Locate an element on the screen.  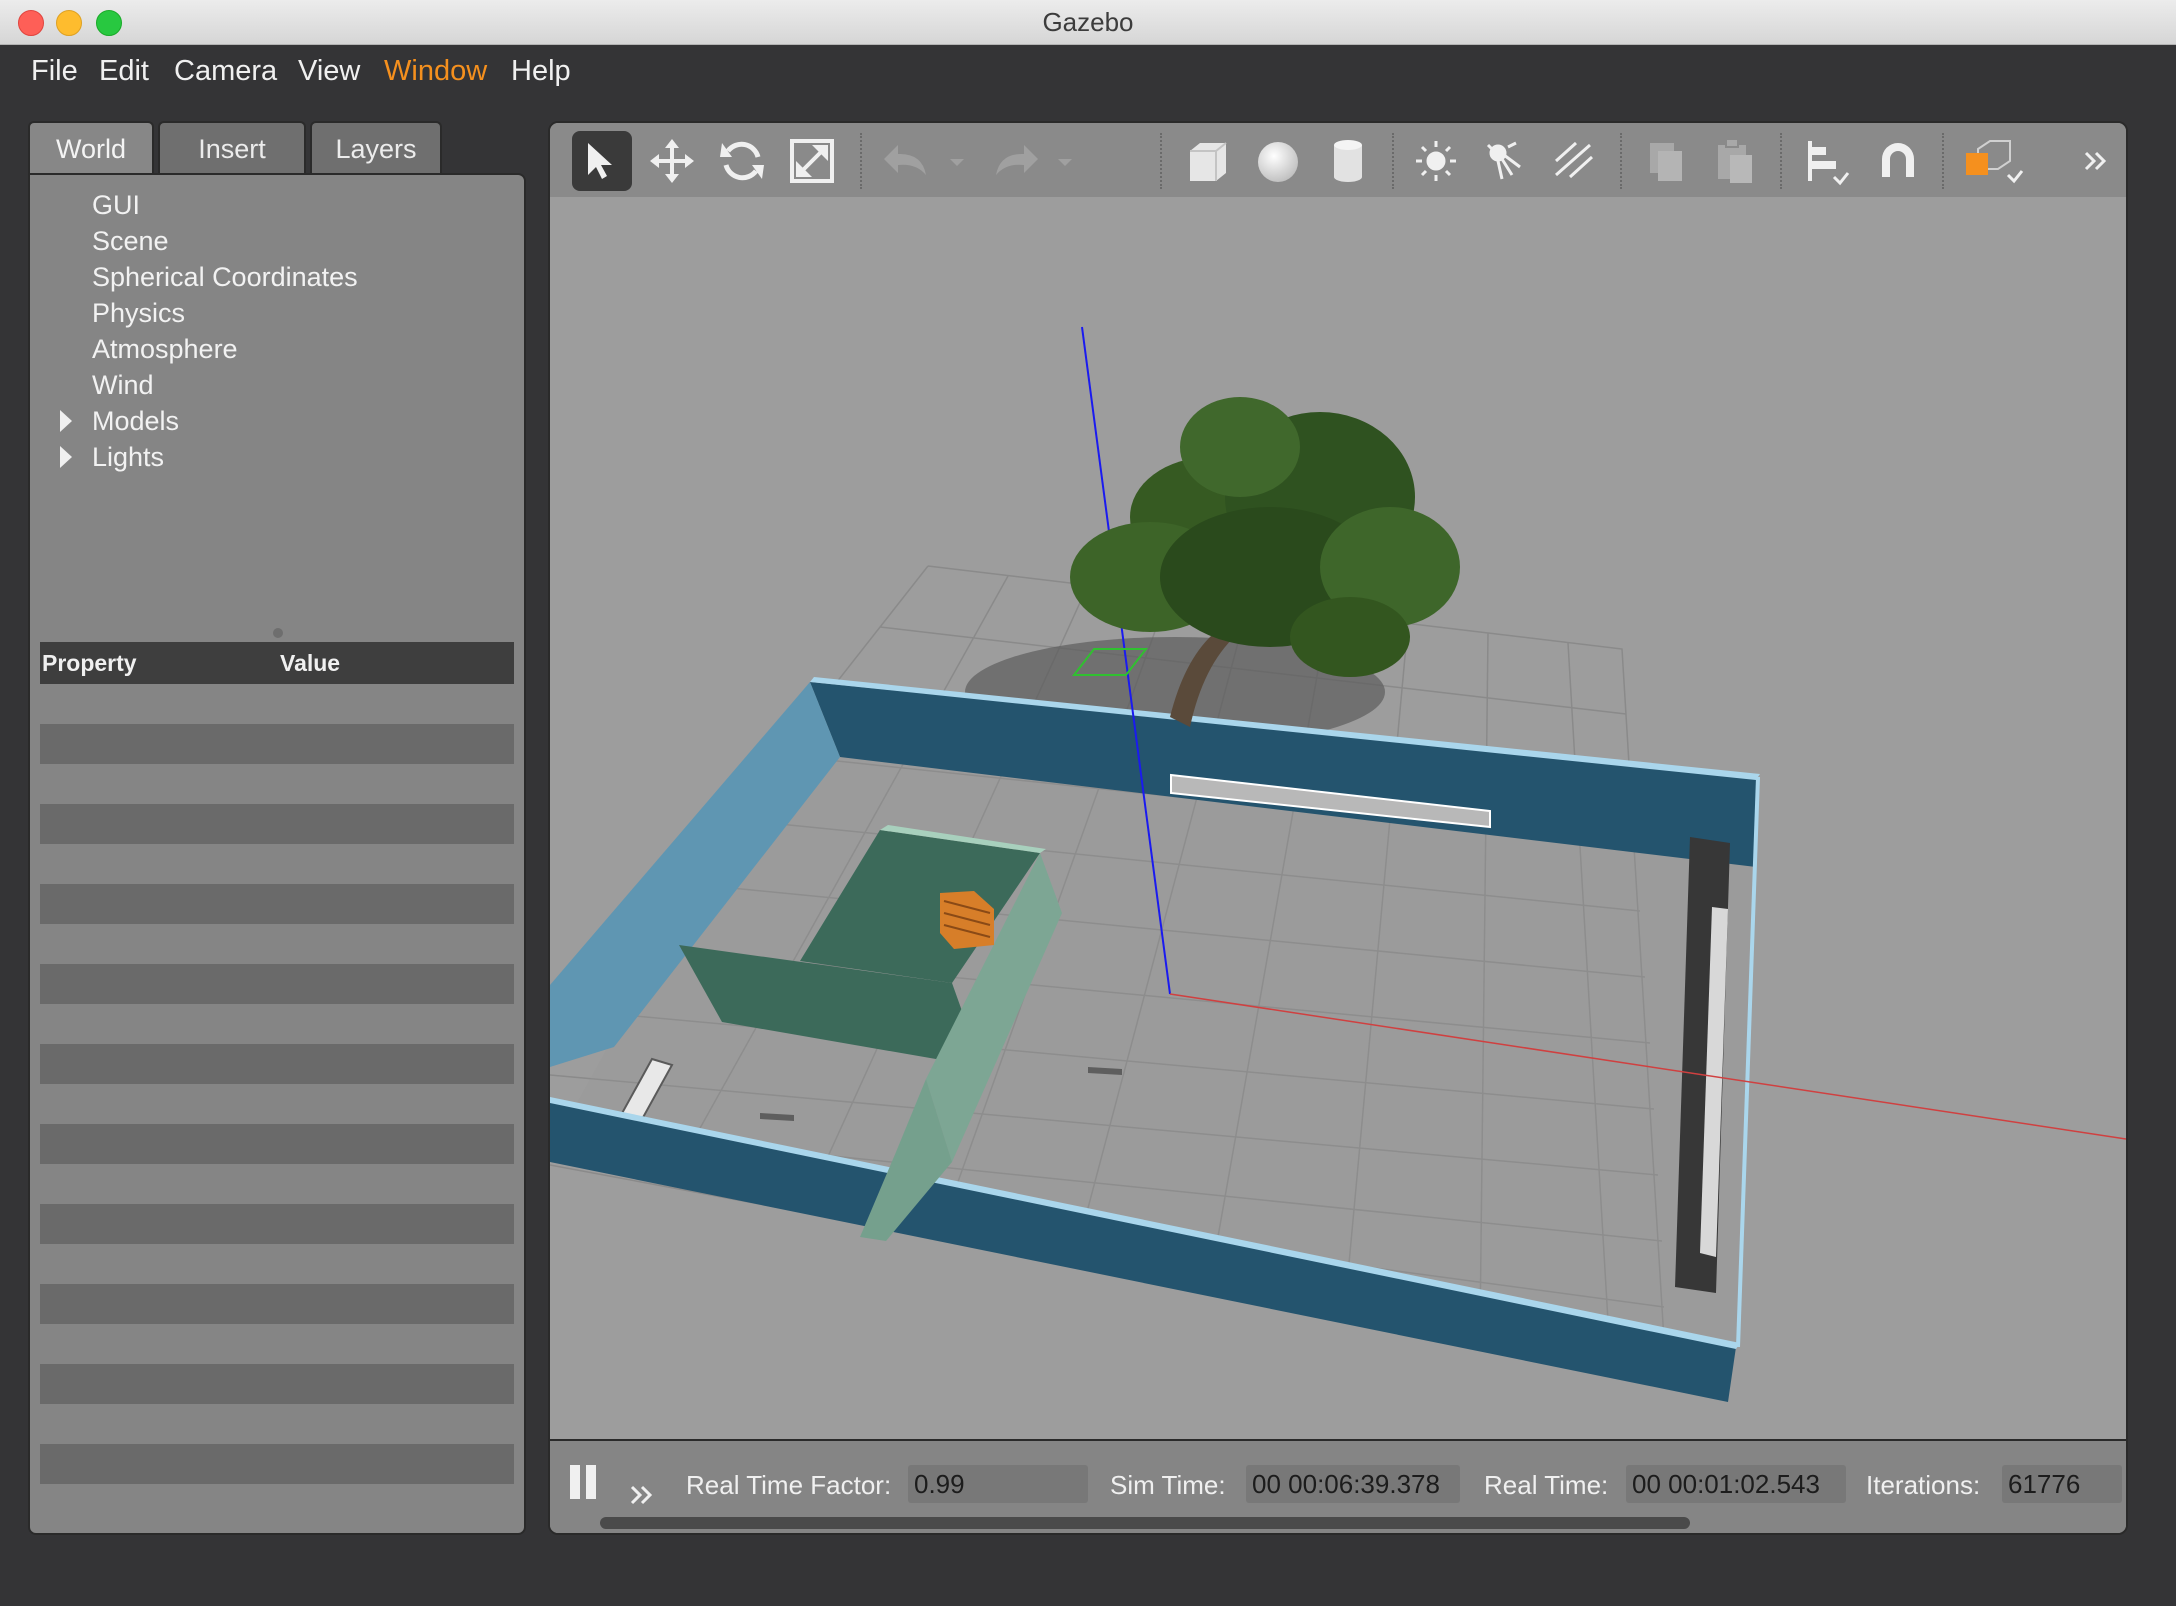
real-time-value: 00 00:01:02.543 is located at coordinates (1736, 1484).